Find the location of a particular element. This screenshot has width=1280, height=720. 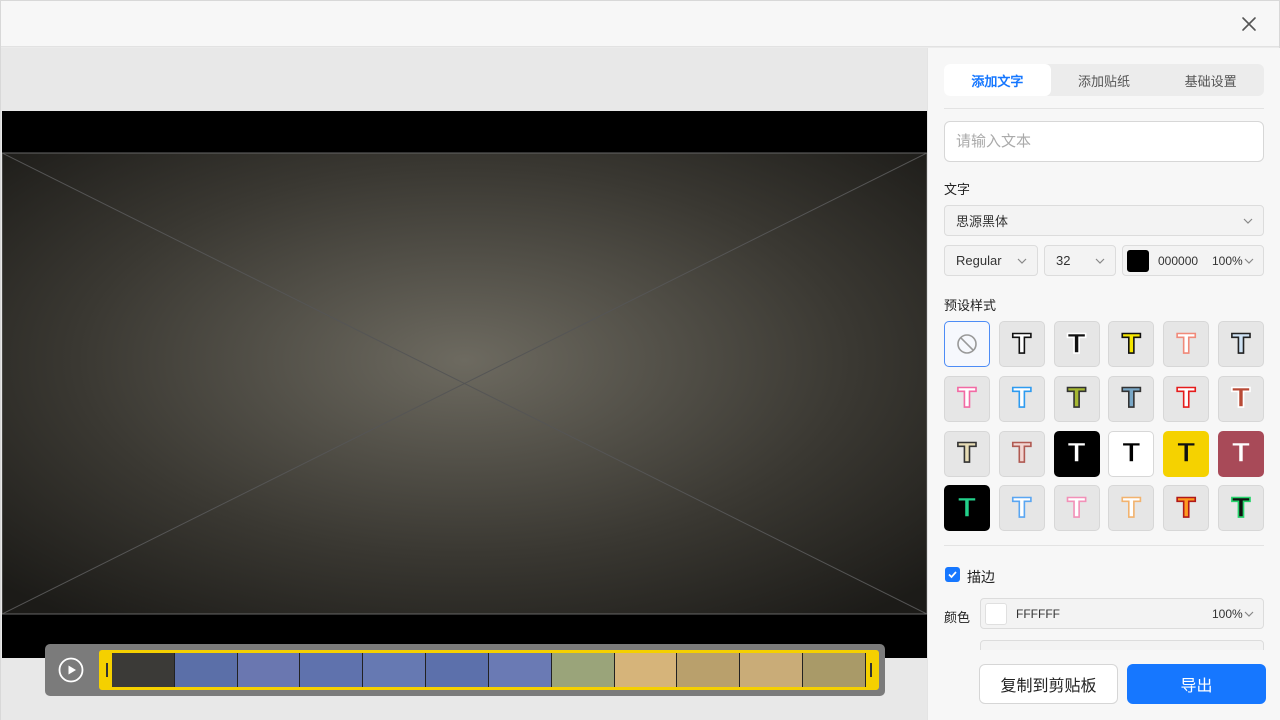

tab-add-sticker: 添加贴纸 is located at coordinates (1104, 80).